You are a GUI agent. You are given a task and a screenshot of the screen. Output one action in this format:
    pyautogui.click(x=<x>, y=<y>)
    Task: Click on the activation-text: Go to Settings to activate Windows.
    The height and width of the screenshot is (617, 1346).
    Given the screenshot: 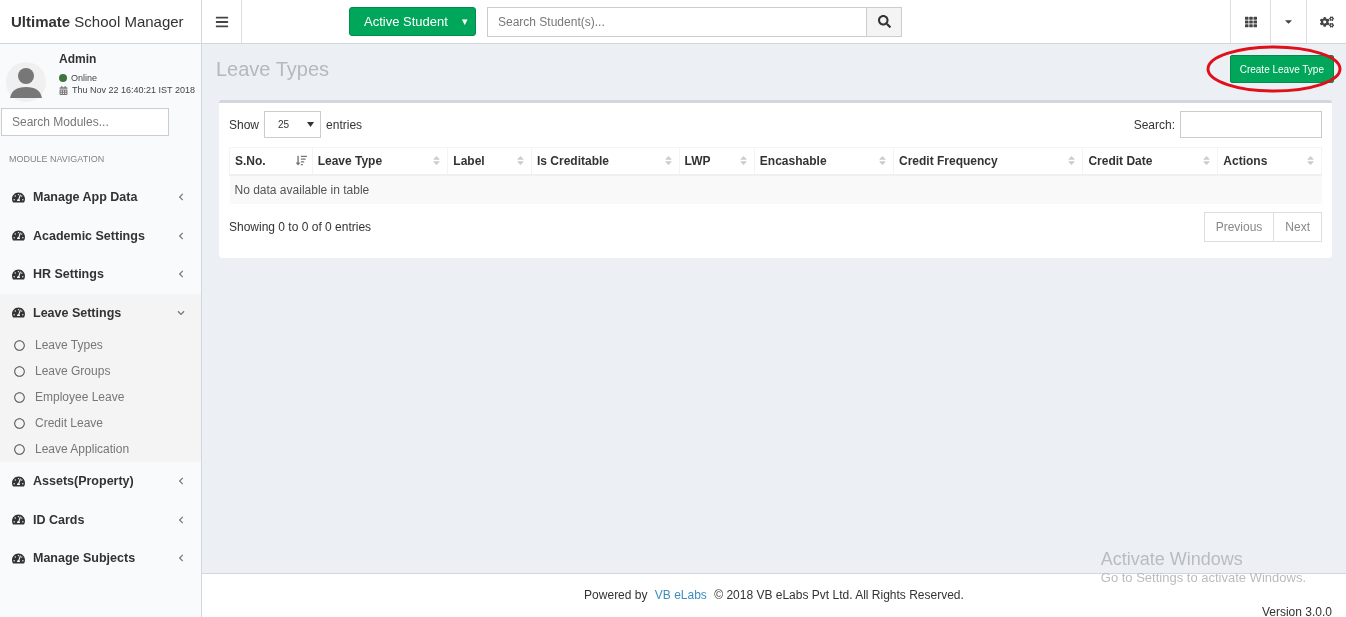 What is the action you would take?
    pyautogui.click(x=1203, y=577)
    